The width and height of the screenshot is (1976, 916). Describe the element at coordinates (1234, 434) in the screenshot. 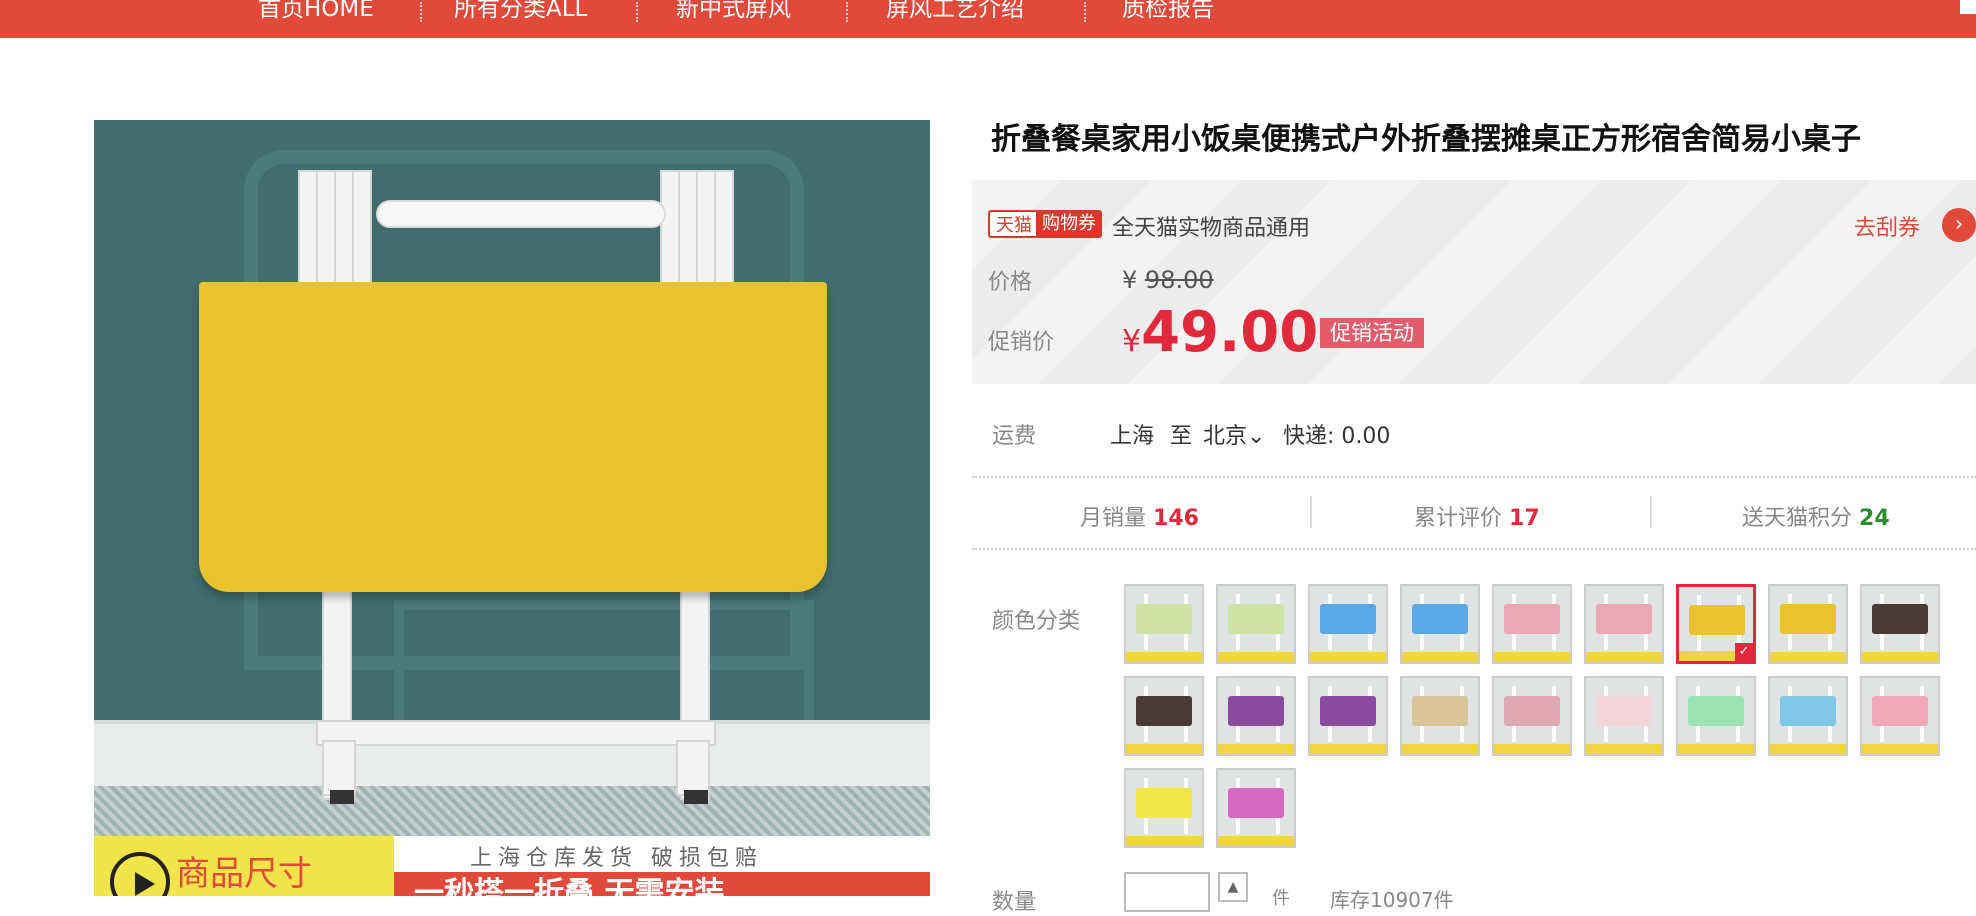

I see `shipping-destination-select: 北京⌄` at that location.